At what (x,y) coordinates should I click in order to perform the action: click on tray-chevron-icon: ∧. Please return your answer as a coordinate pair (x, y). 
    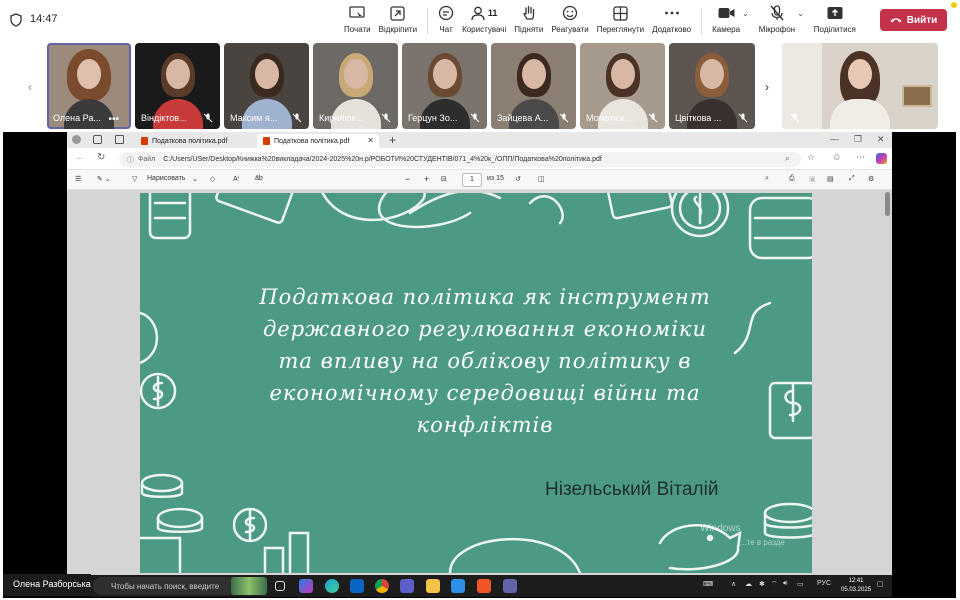
    Looking at the image, I should click on (733, 584).